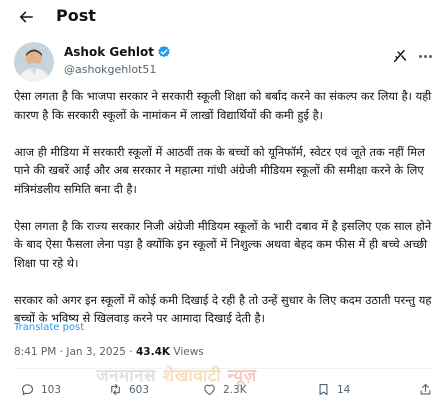  Describe the element at coordinates (40, 389) in the screenshot. I see `reply-button: 103` at that location.